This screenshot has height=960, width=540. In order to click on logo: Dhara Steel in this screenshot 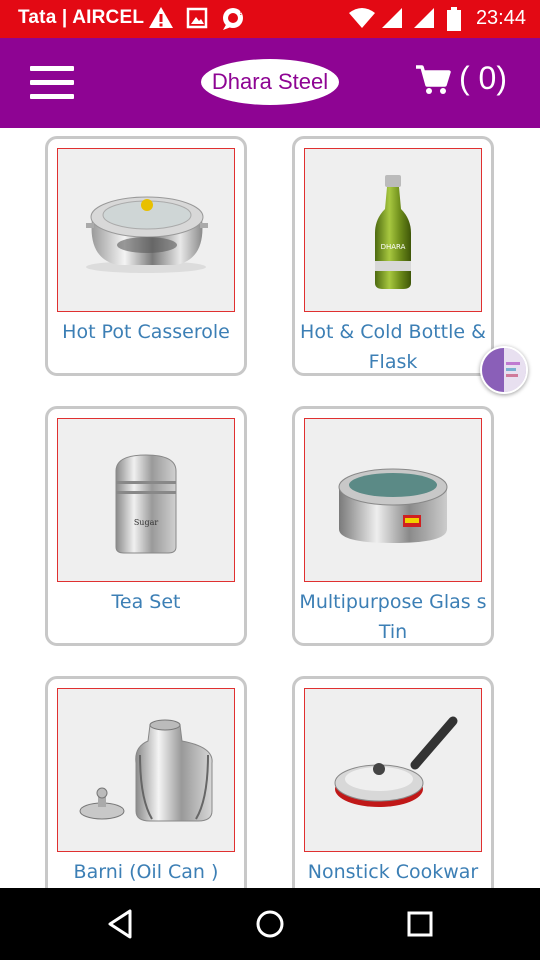, I will do `click(270, 82)`.